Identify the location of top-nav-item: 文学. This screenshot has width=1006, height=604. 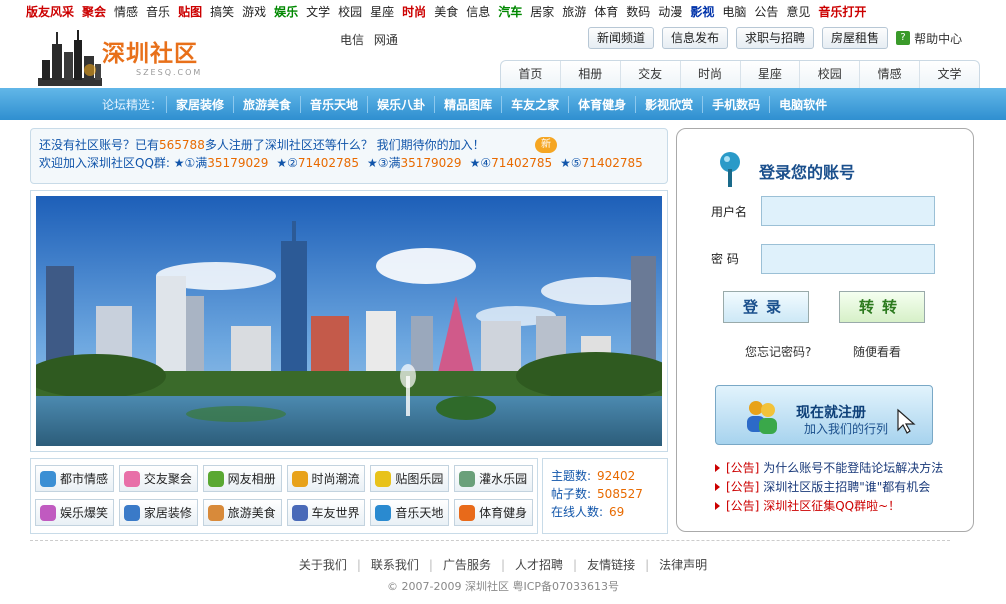
(318, 11).